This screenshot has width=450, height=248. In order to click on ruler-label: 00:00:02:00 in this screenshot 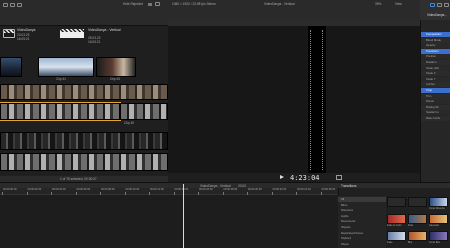, I will do `click(34, 189)`.